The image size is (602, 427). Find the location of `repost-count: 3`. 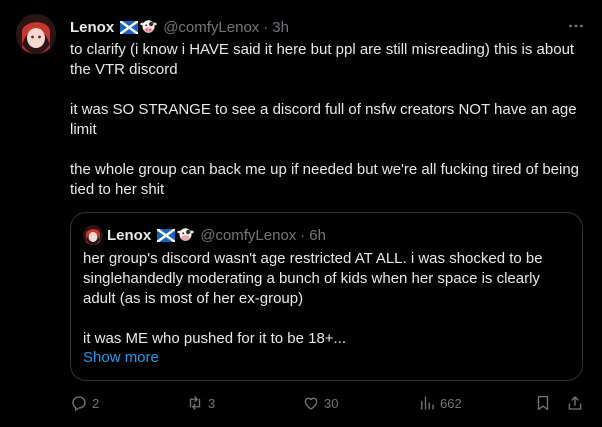

repost-count: 3 is located at coordinates (212, 403).